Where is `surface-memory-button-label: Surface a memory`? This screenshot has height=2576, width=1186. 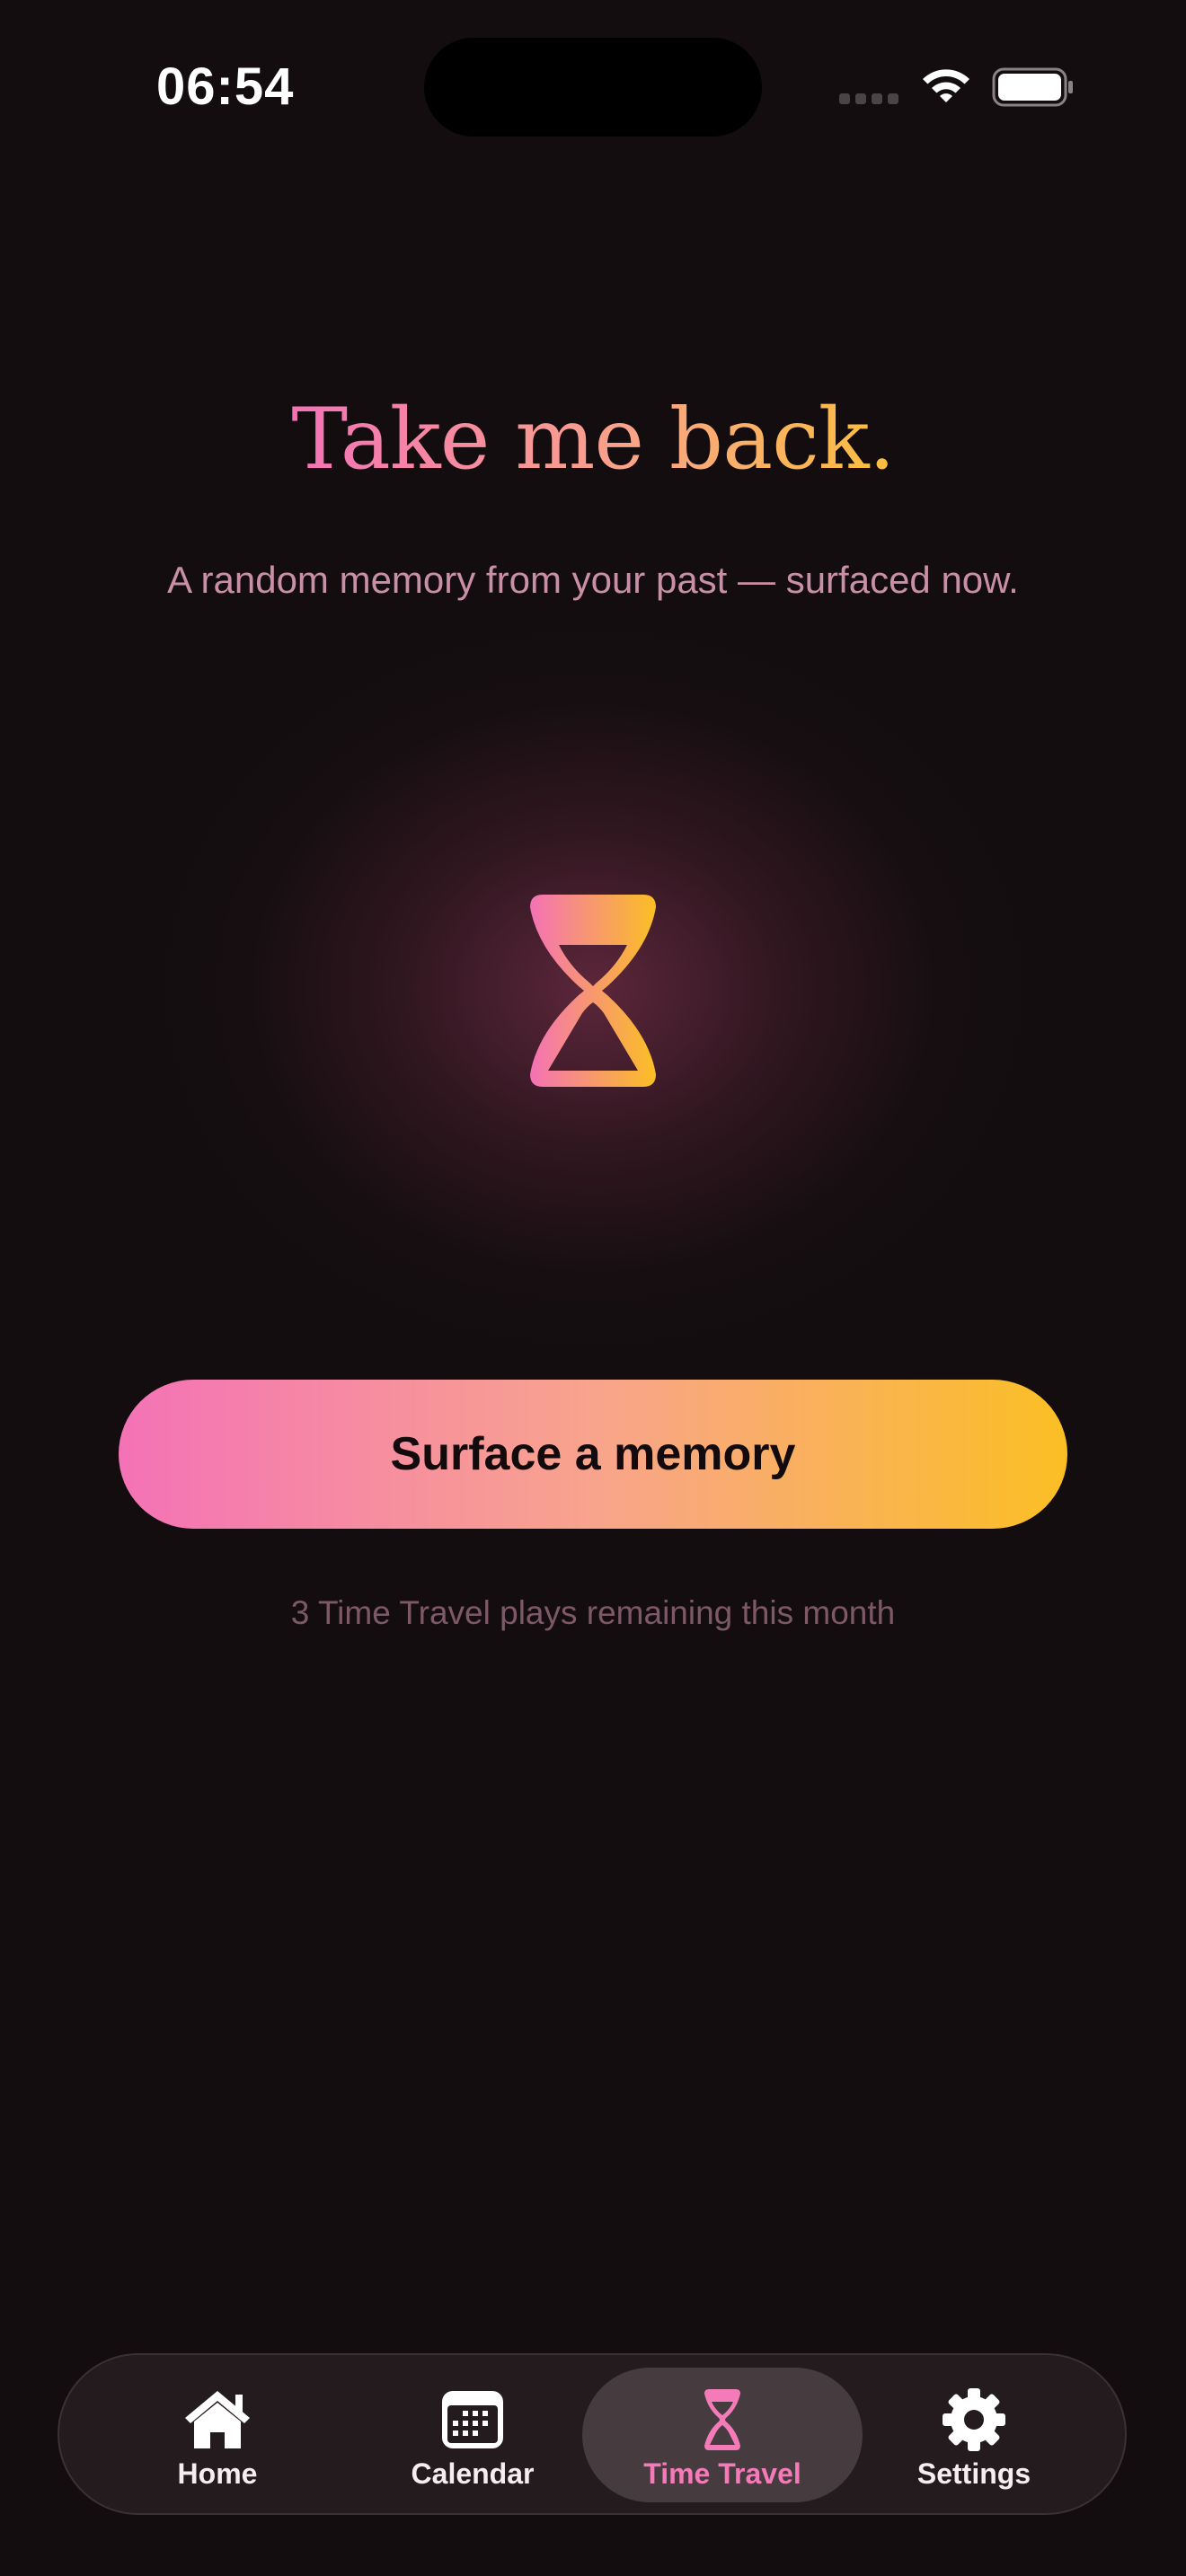
surface-memory-button-label: Surface a memory is located at coordinates (593, 1454).